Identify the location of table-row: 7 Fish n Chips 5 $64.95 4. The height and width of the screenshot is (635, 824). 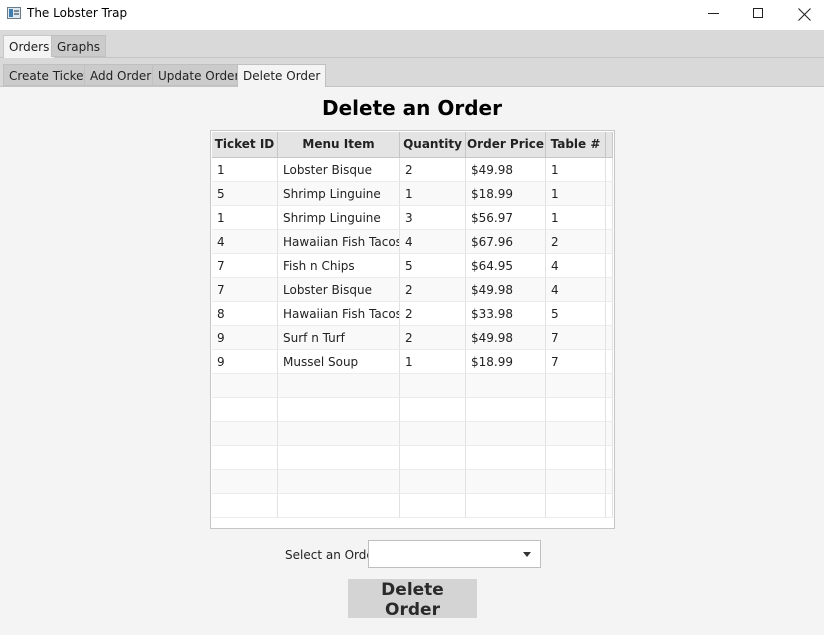
(412, 266).